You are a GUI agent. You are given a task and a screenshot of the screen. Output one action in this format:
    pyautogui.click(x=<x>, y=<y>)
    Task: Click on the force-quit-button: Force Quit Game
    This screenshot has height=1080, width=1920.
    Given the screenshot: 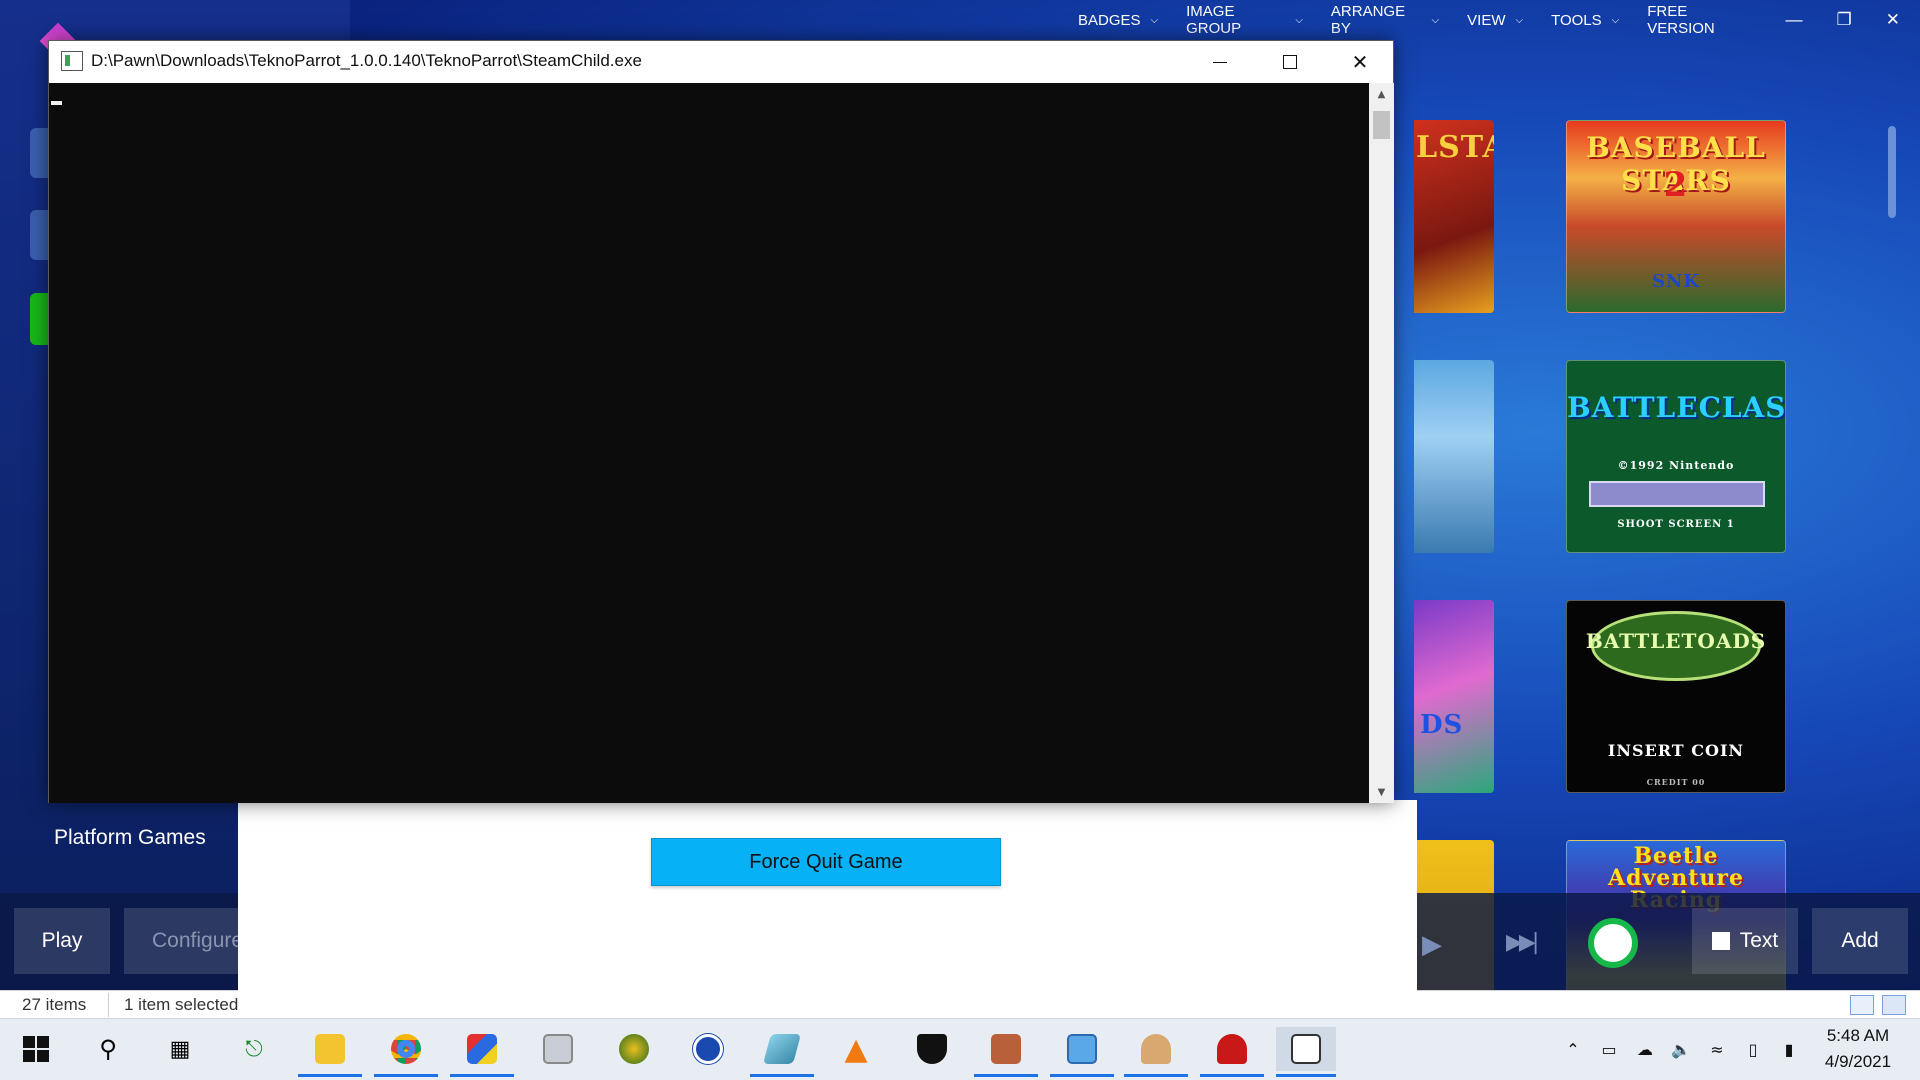 What is the action you would take?
    pyautogui.click(x=826, y=862)
    